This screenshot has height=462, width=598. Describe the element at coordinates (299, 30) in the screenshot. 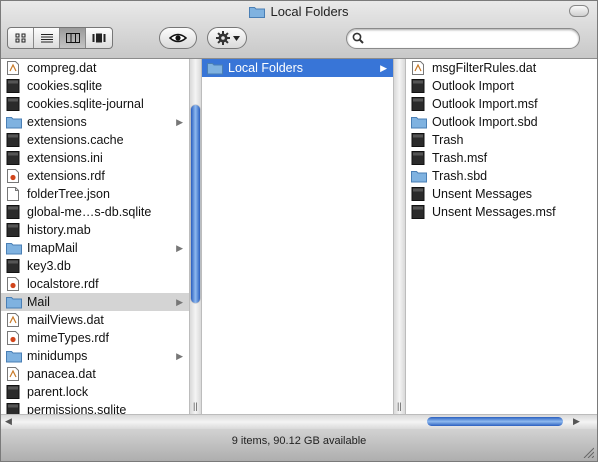

I see `toolbar: Local Folders` at that location.